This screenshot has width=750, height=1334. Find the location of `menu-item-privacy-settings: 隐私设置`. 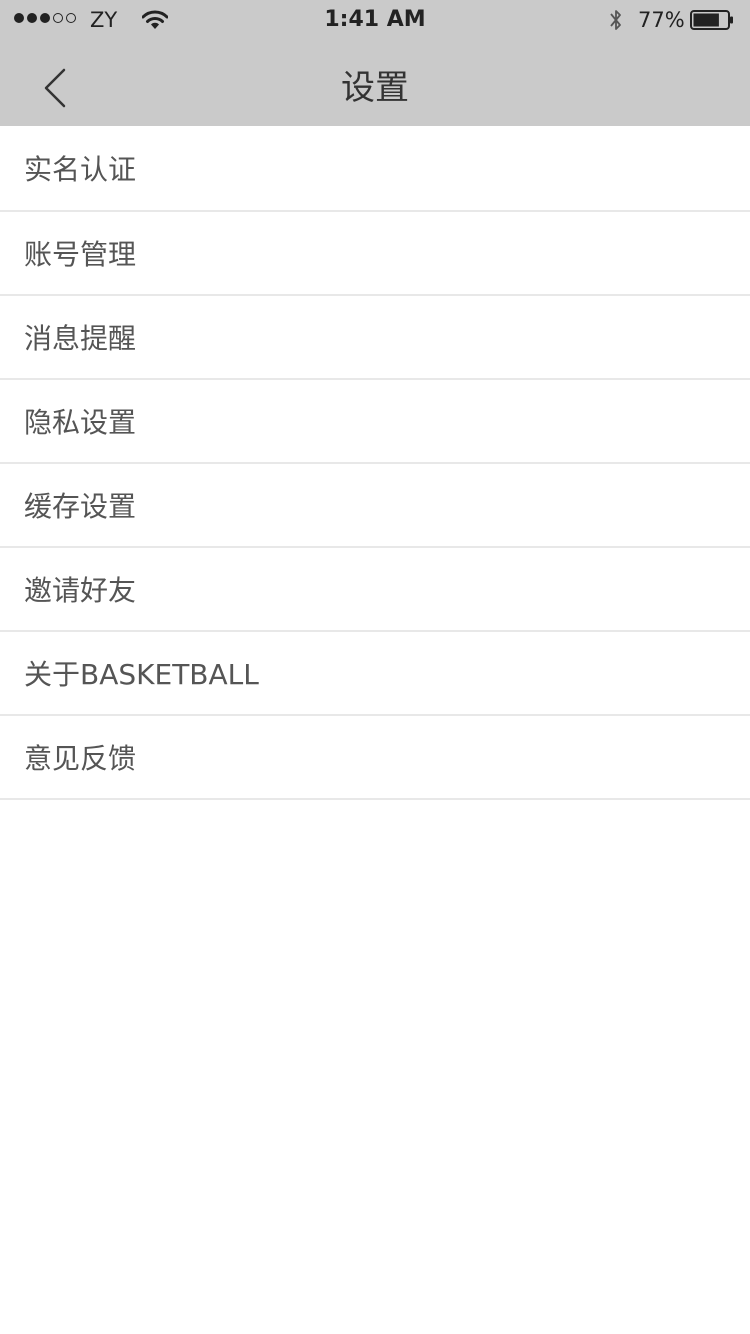

menu-item-privacy-settings: 隐私设置 is located at coordinates (375, 422).